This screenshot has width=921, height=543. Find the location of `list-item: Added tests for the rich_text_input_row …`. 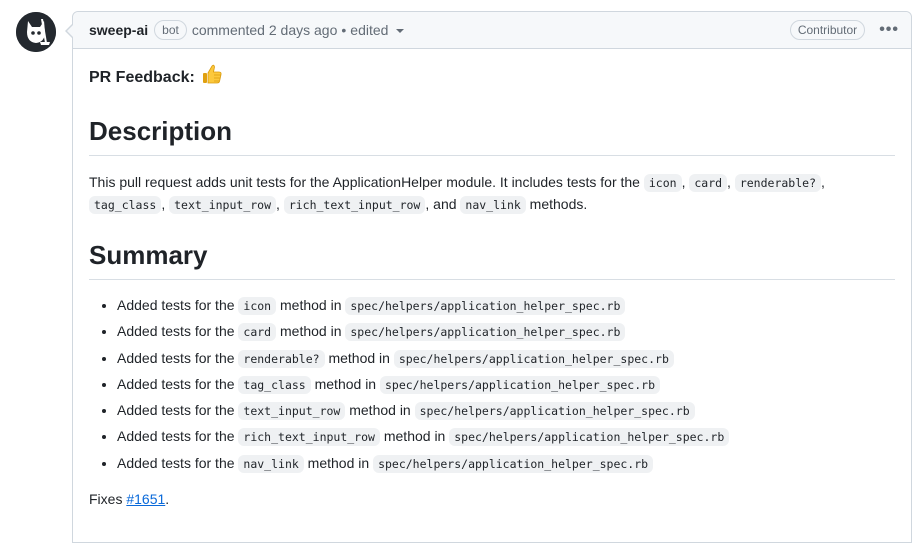

list-item: Added tests for the rich_text_input_row … is located at coordinates (506, 437).